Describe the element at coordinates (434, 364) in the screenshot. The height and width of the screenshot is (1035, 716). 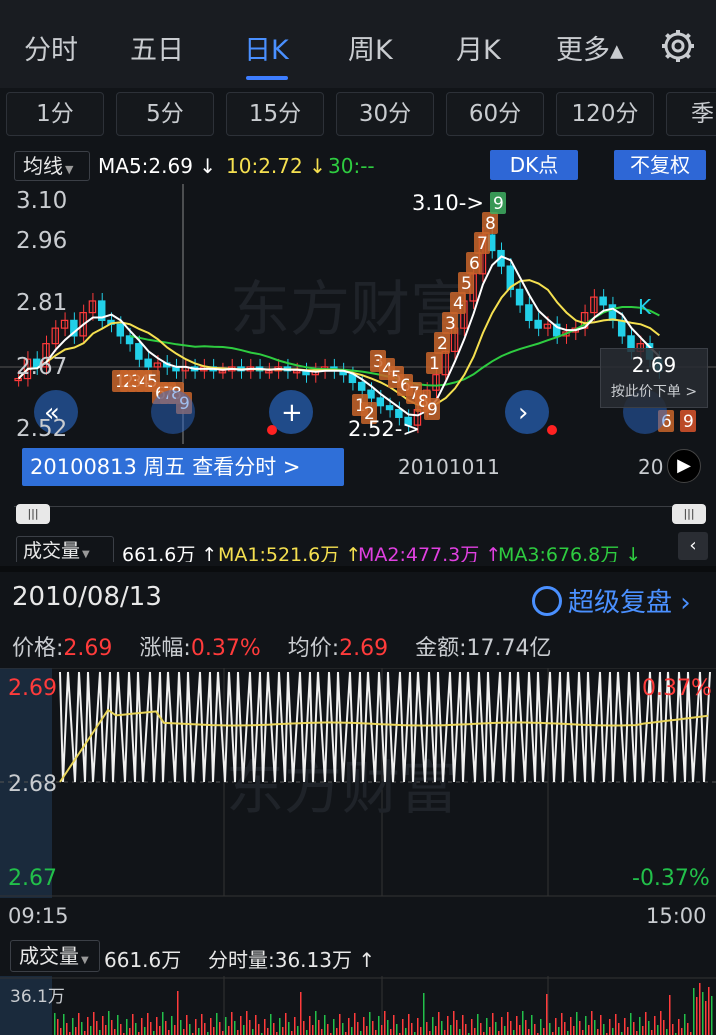
I see `svg-text: 1` at that location.